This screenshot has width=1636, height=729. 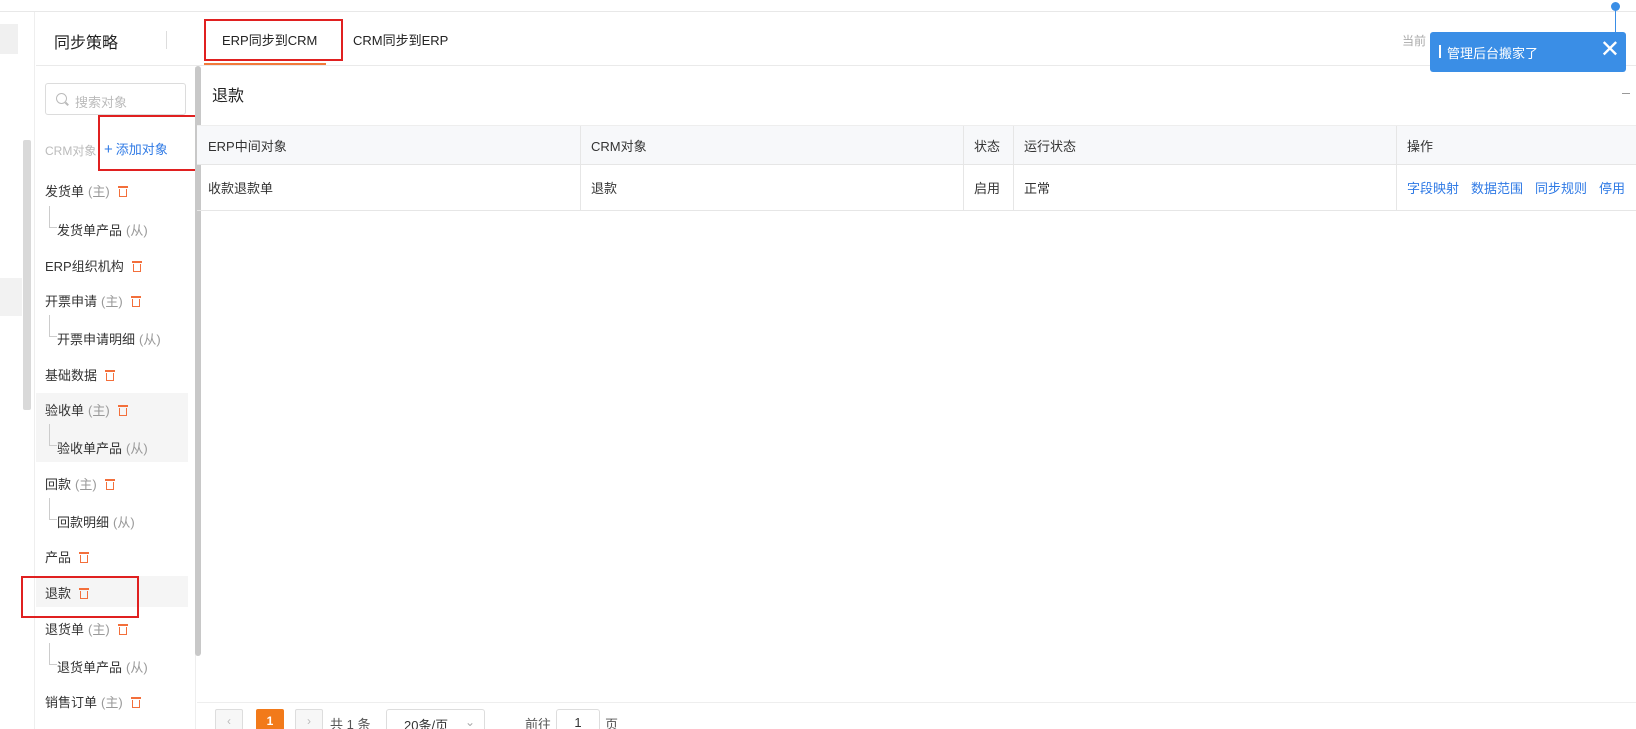 What do you see at coordinates (619, 146) in the screenshot?
I see `column-header: CRM对象` at bounding box center [619, 146].